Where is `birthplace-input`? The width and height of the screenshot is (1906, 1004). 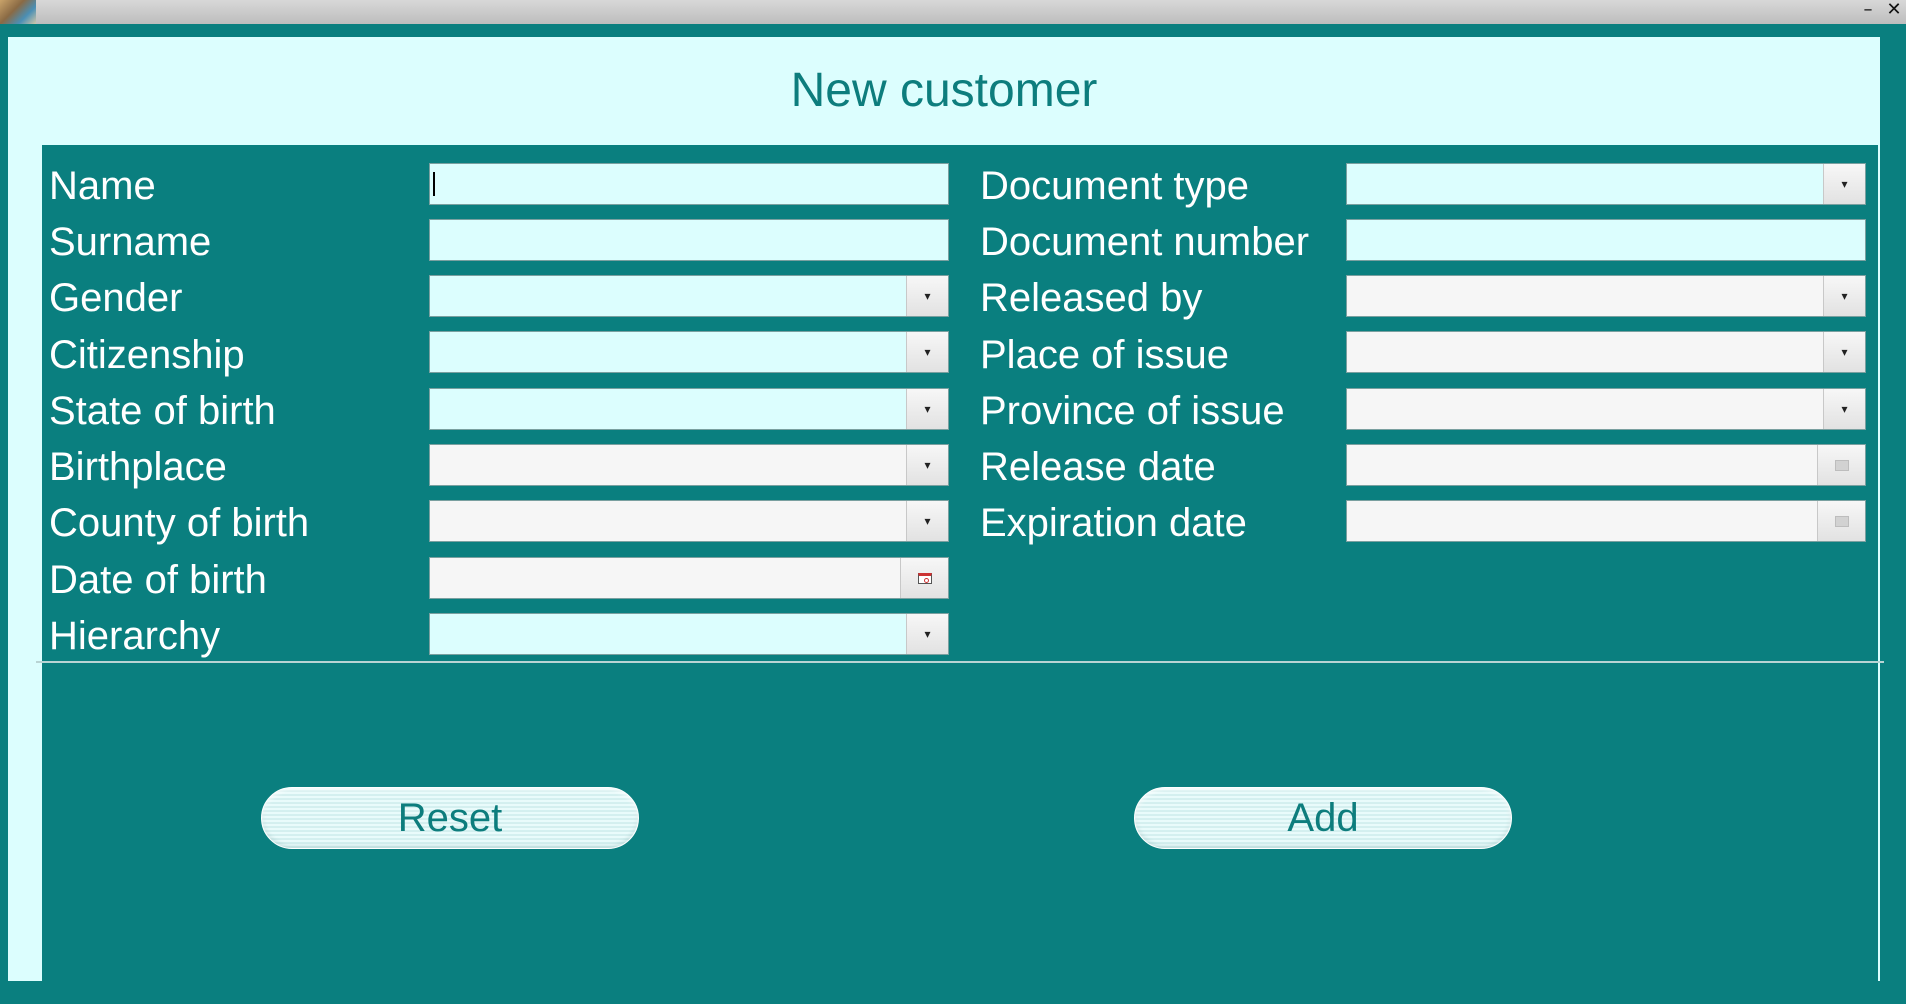
birthplace-input is located at coordinates (689, 465).